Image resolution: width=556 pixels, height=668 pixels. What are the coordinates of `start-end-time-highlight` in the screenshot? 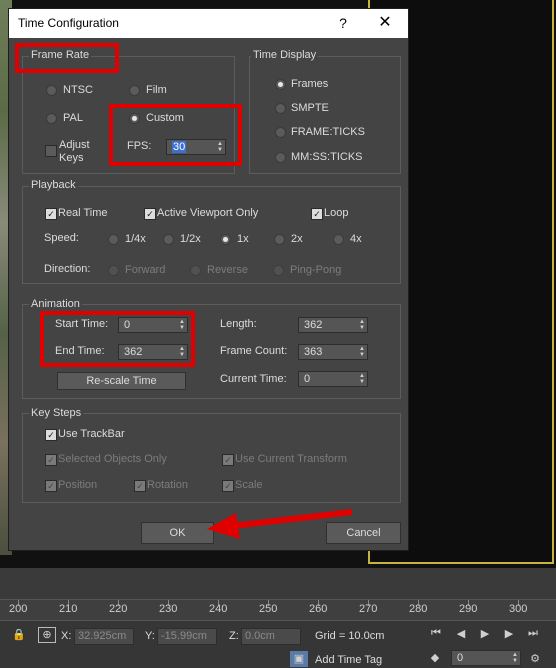 It's located at (117, 339).